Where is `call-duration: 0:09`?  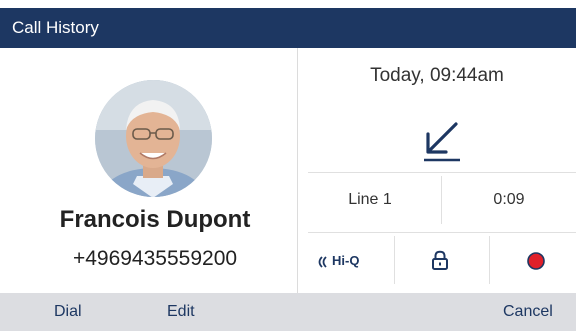 call-duration: 0:09 is located at coordinates (509, 199).